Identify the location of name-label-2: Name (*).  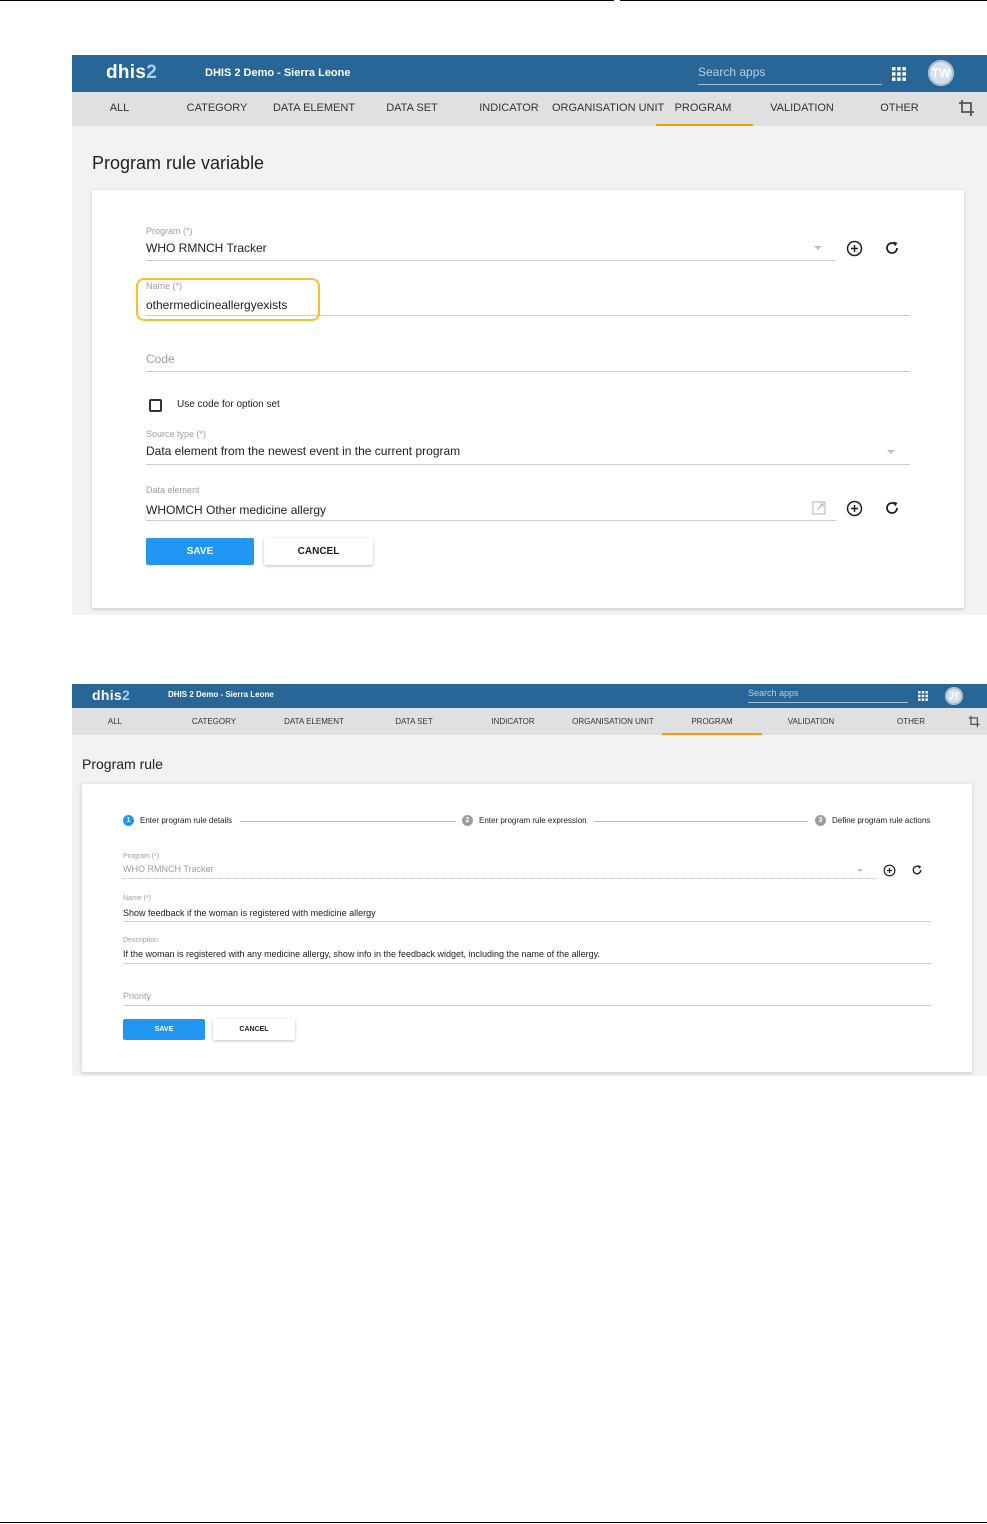
(137, 898).